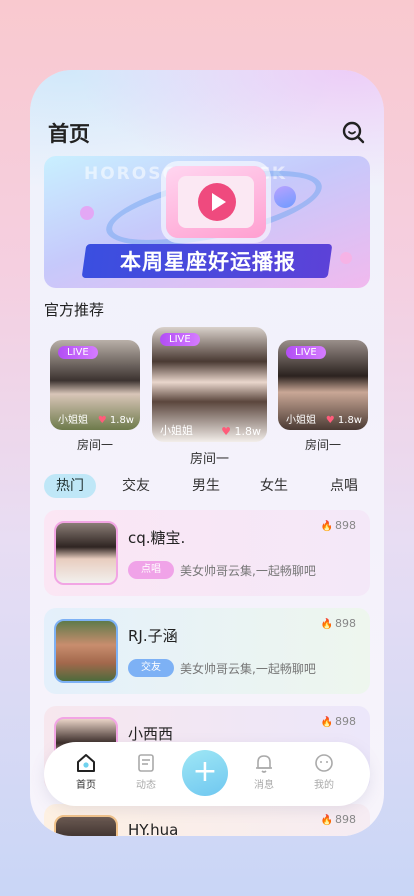 This screenshot has width=414, height=896. I want to click on tv-play-icon, so click(216, 202).